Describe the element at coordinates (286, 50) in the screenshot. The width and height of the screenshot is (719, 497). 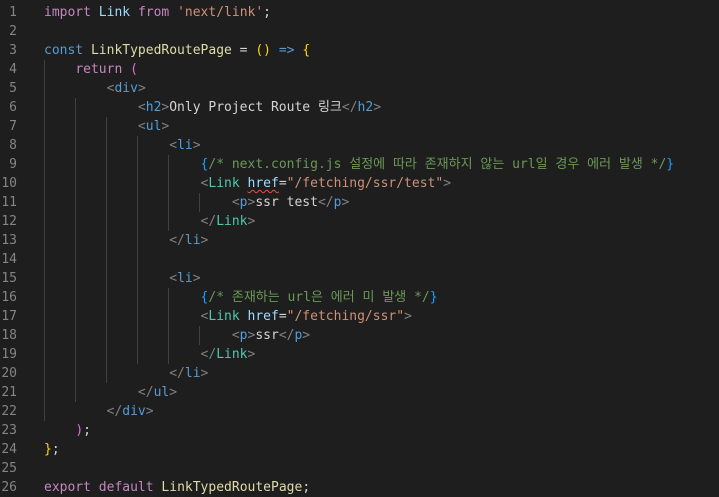
I see `code-token: =>` at that location.